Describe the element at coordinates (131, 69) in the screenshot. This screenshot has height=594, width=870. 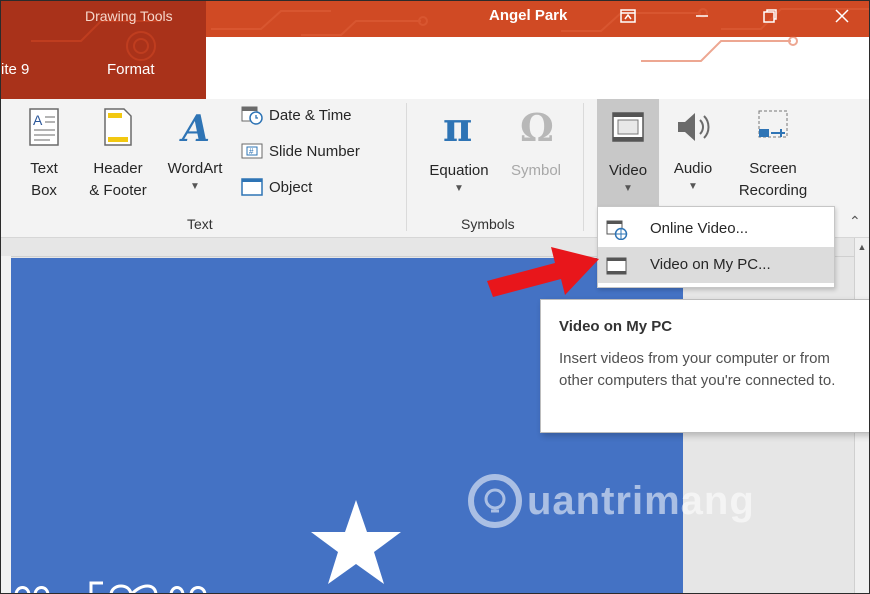
I see `tab-format: Format` at that location.